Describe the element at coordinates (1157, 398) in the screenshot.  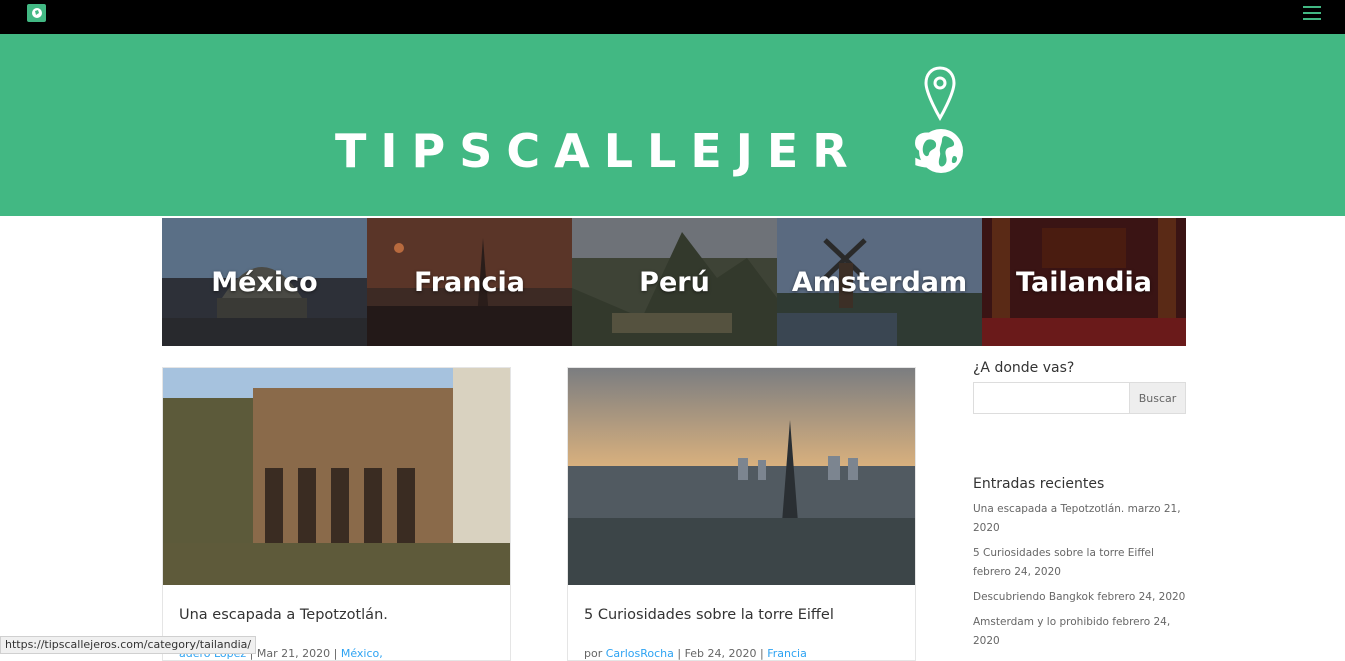
I see `search-button: Buscar` at that location.